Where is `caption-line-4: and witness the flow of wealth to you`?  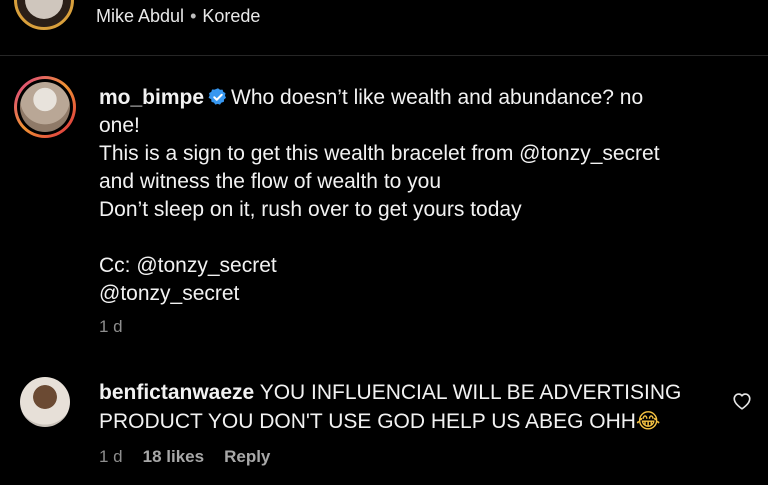
caption-line-4: and witness the flow of wealth to you is located at coordinates (270, 181).